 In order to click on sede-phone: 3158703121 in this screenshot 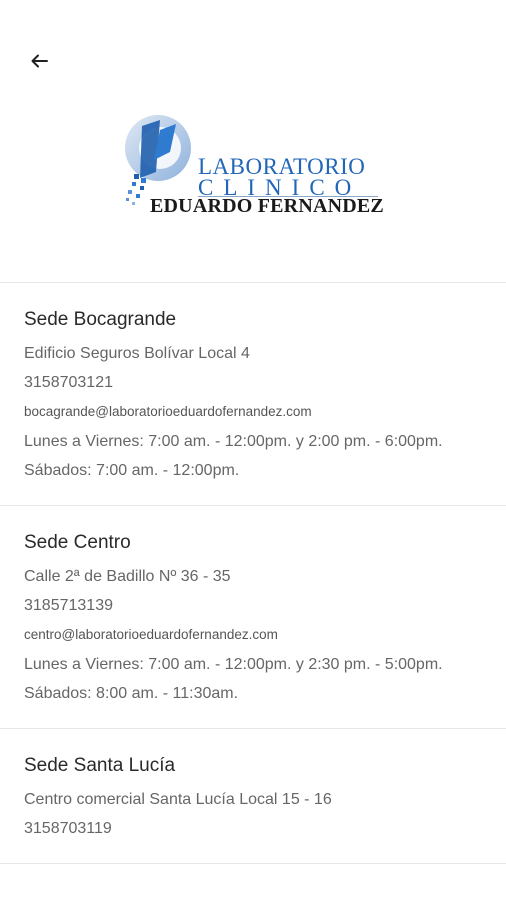, I will do `click(253, 382)`.